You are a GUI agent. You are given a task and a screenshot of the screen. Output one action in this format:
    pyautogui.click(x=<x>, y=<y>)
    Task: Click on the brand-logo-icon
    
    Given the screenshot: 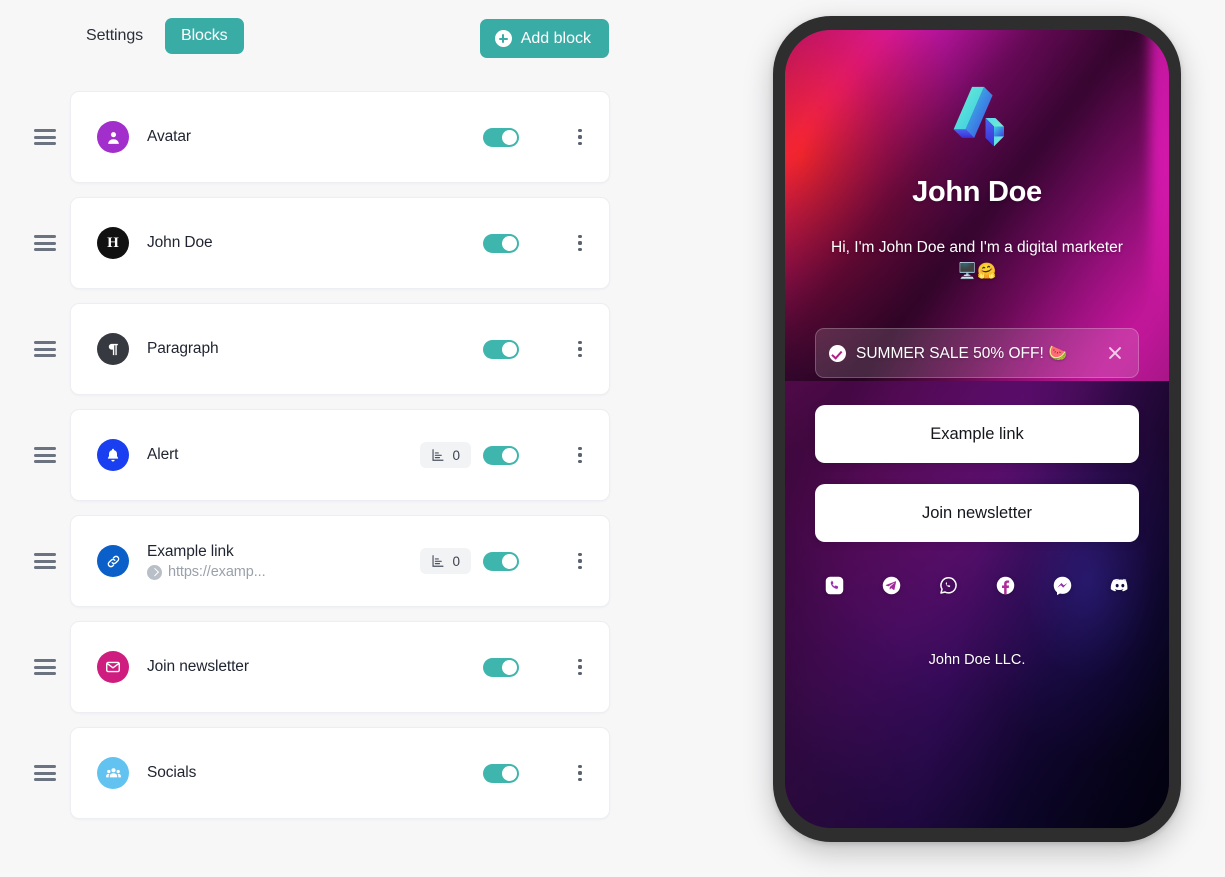 What is the action you would take?
    pyautogui.click(x=978, y=116)
    